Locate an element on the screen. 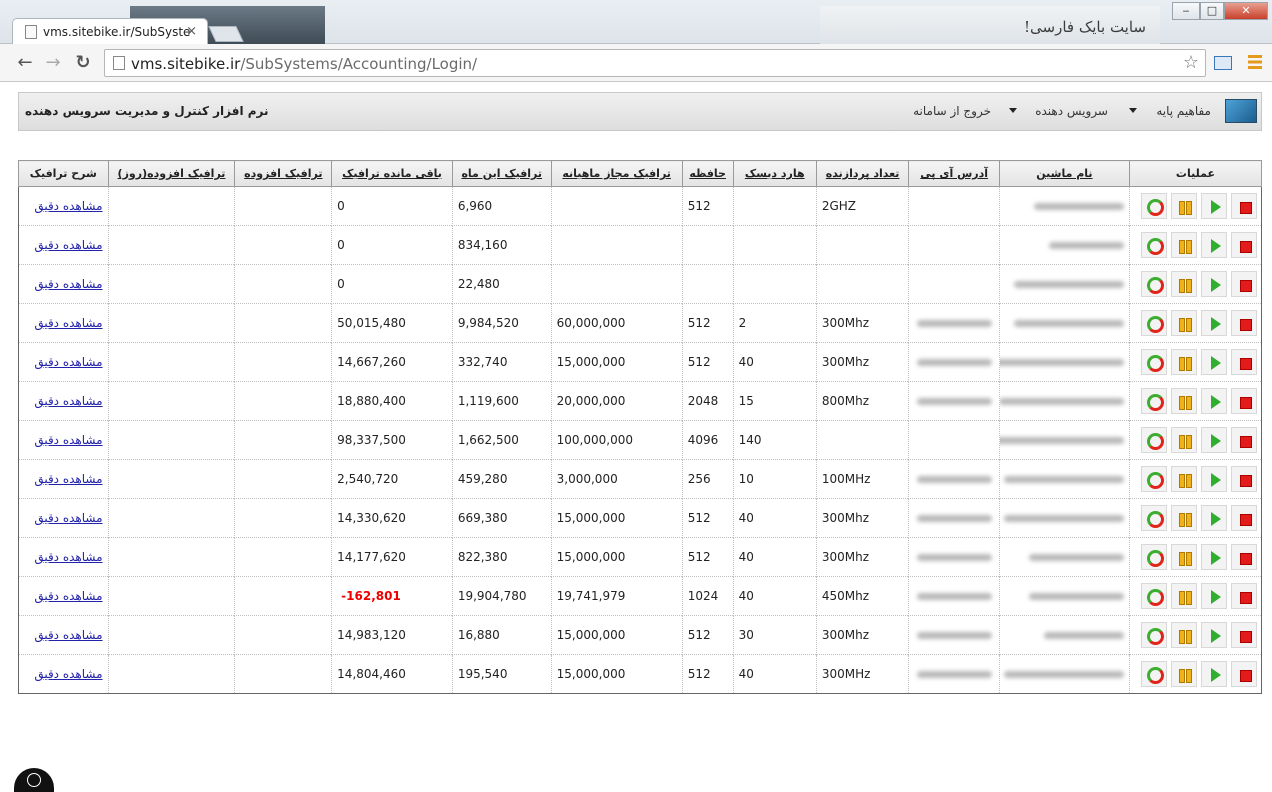  browser-tab: vms.sitebike.ir/SubSystem × is located at coordinates (110, 31).